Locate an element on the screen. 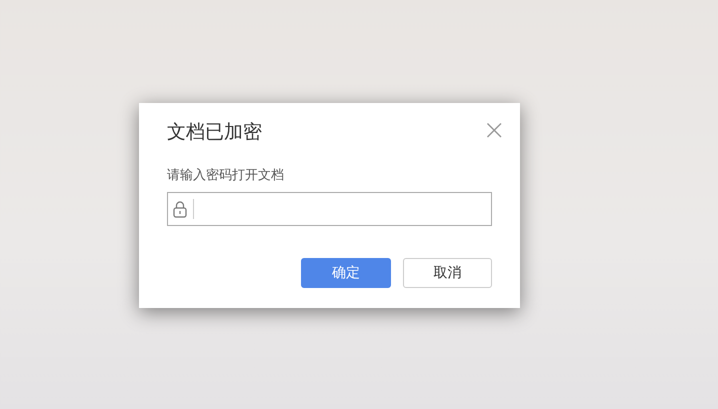 The width and height of the screenshot is (718, 409). confirm-button: 确定 is located at coordinates (346, 273).